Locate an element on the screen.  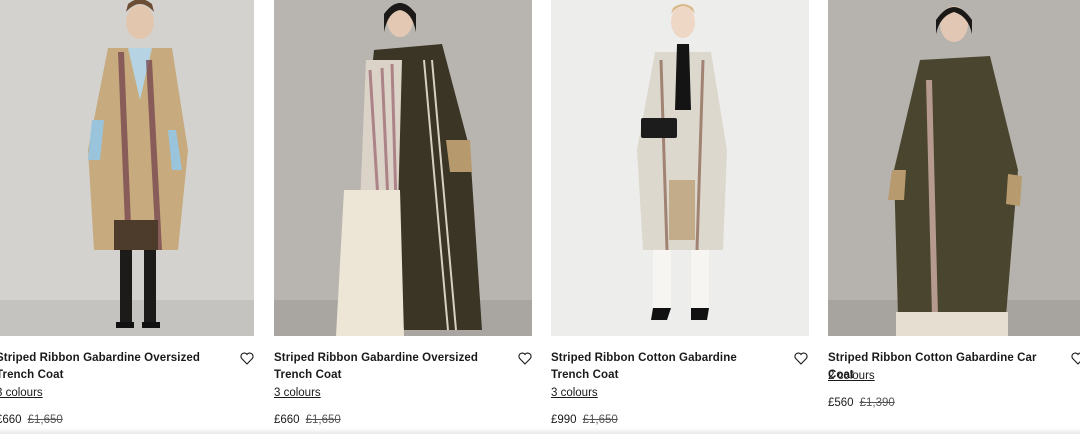
sale-price: £560 is located at coordinates (841, 403).